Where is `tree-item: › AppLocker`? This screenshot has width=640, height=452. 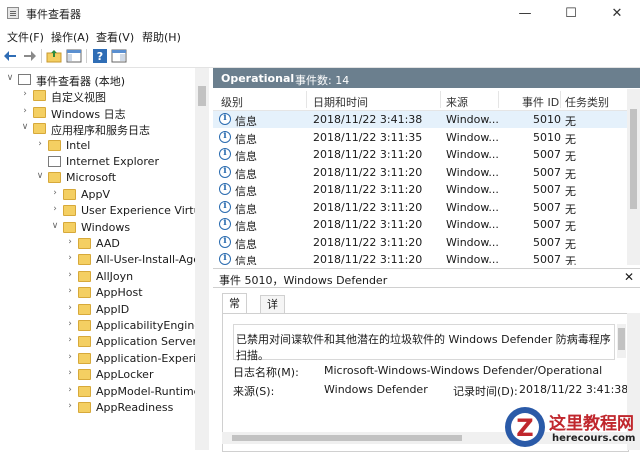 tree-item: › AppLocker is located at coordinates (97, 375).